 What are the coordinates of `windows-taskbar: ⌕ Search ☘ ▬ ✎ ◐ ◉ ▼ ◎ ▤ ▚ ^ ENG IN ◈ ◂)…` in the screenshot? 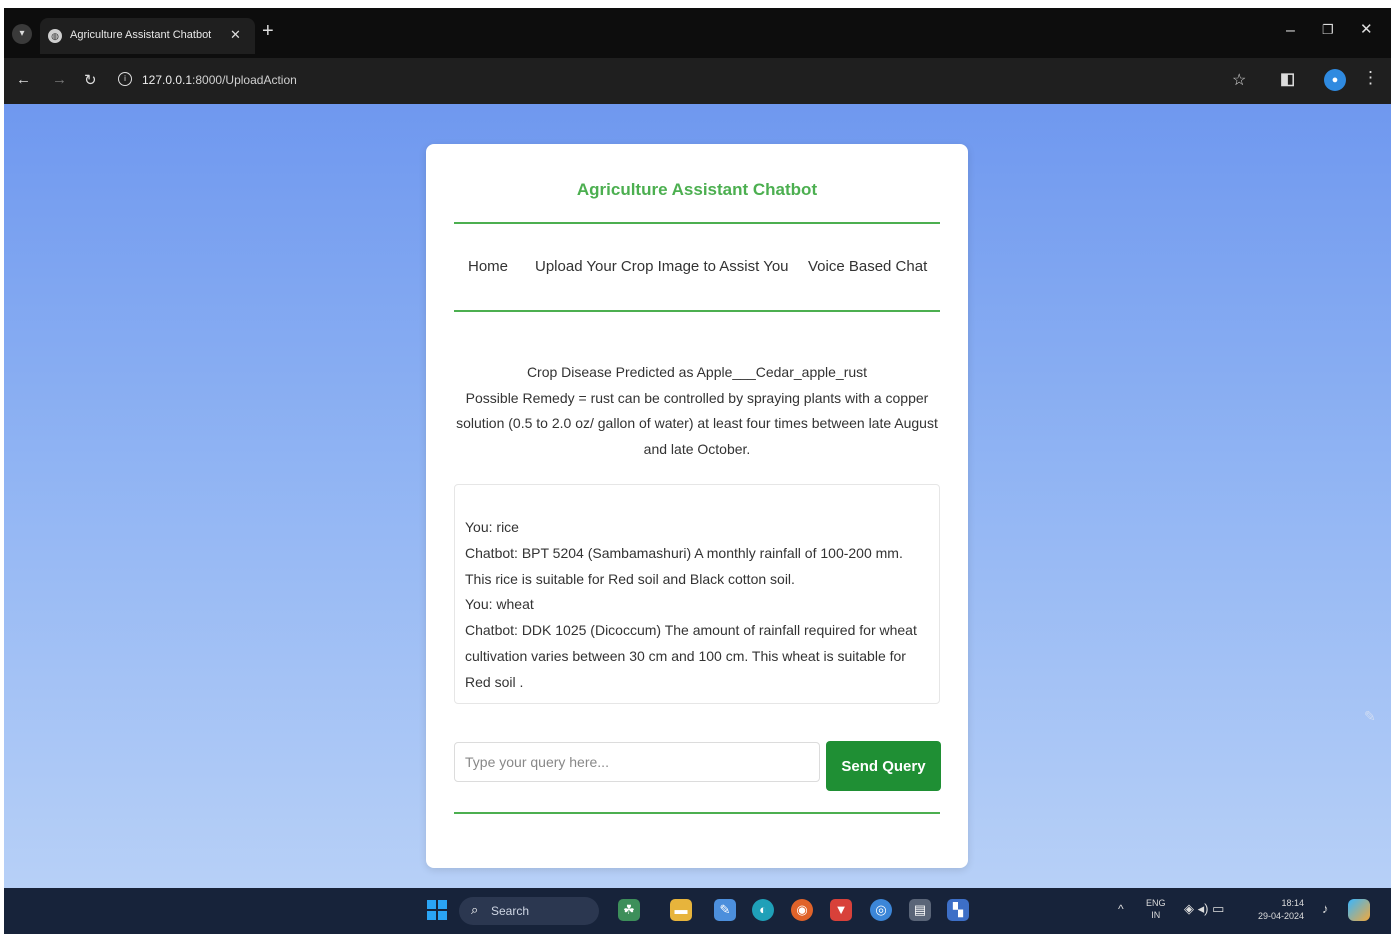 It's located at (697, 911).